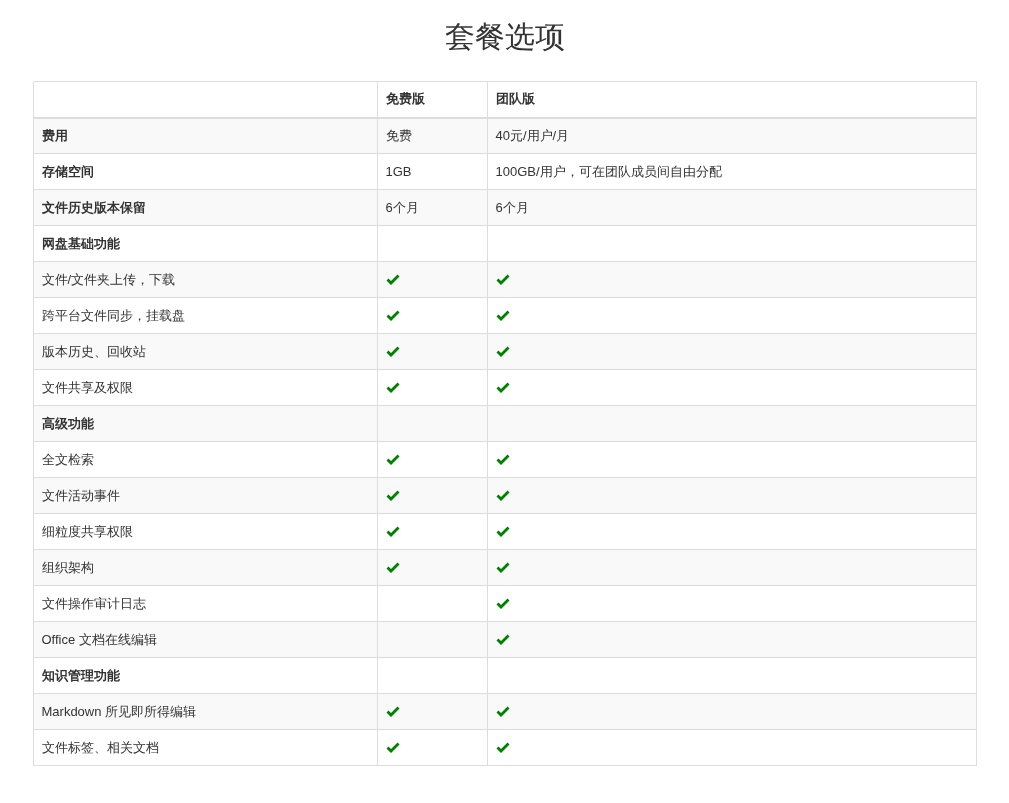  I want to click on row-label: 组织架构, so click(205, 567).